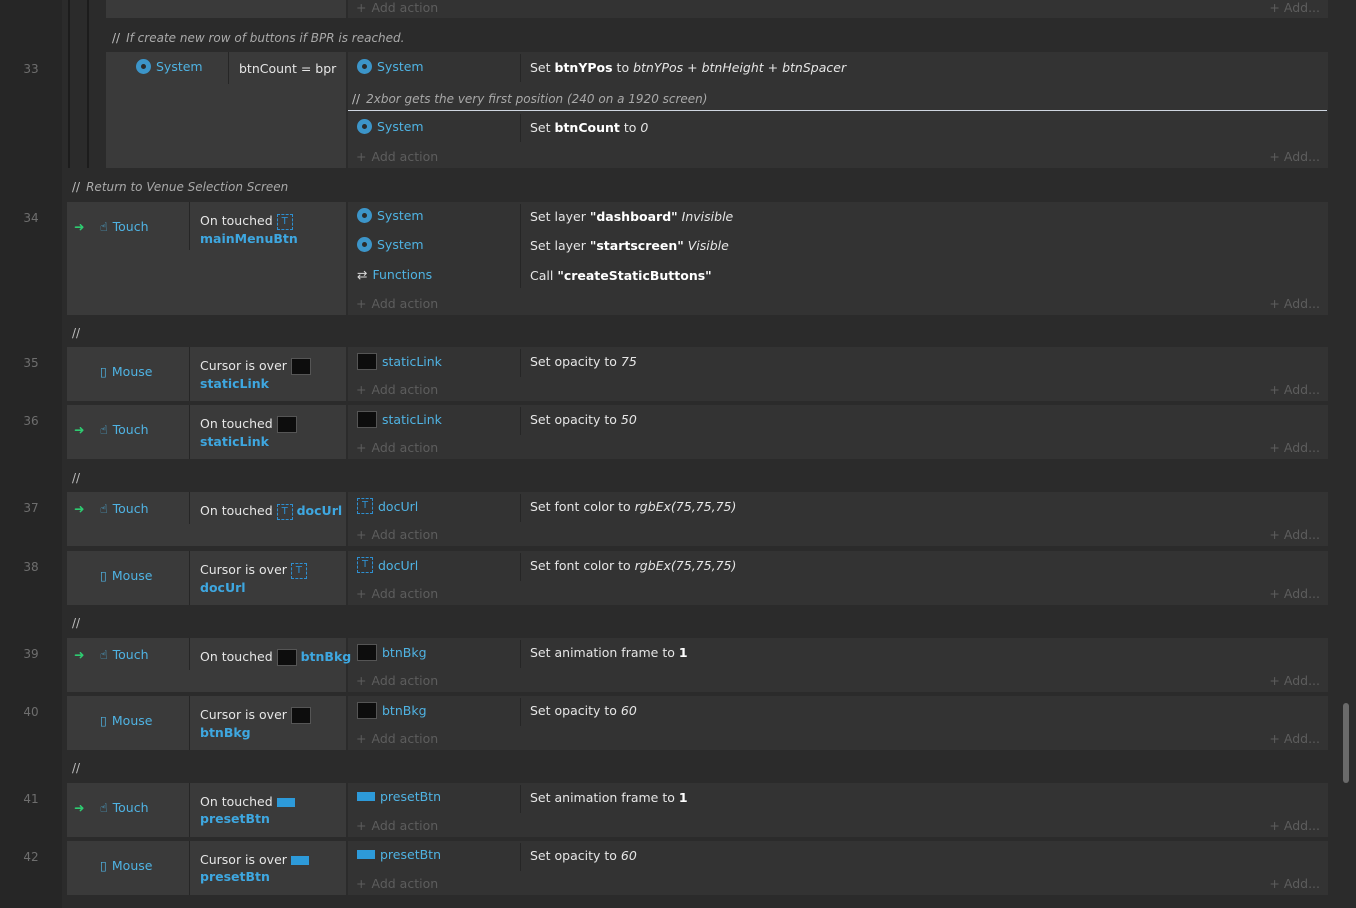 This screenshot has width=1356, height=908. What do you see at coordinates (180, 187) in the screenshot?
I see `comment: //Return to Venue Selection Screen` at bounding box center [180, 187].